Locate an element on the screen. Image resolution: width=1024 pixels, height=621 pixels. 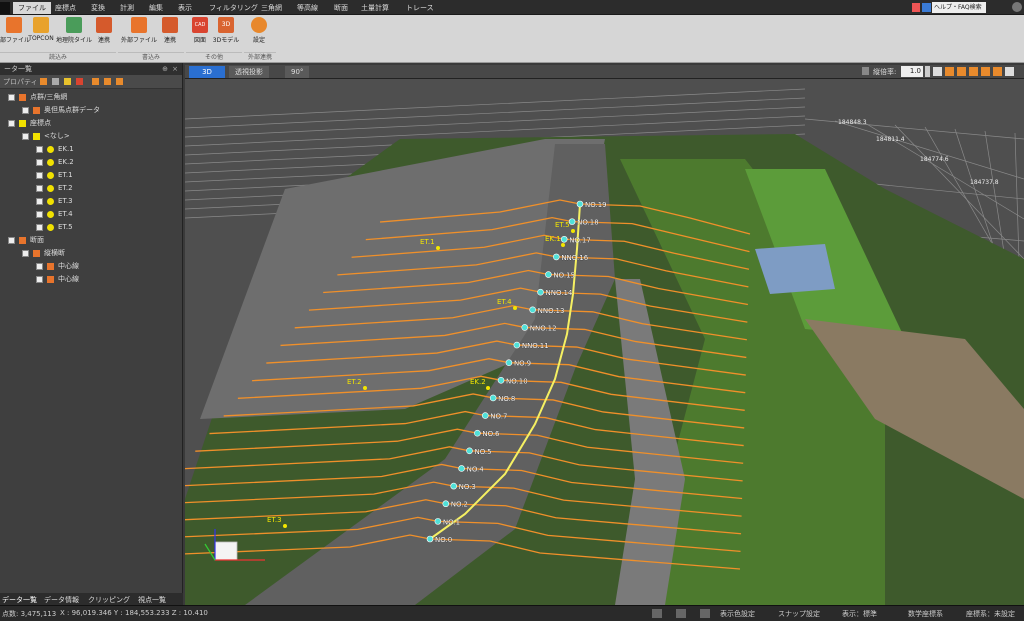
import-link-button: 連携 is located at coordinates (104, 30).